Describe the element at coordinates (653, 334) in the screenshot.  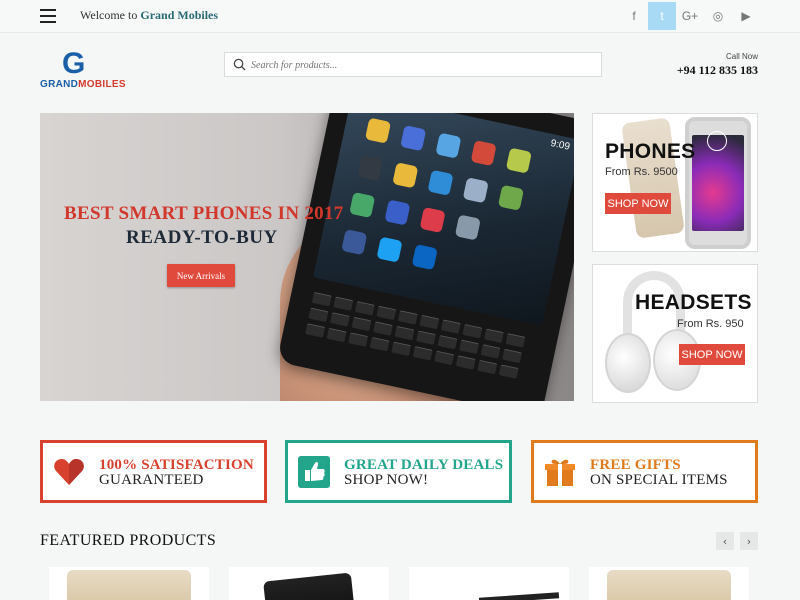
I see `headset-image` at that location.